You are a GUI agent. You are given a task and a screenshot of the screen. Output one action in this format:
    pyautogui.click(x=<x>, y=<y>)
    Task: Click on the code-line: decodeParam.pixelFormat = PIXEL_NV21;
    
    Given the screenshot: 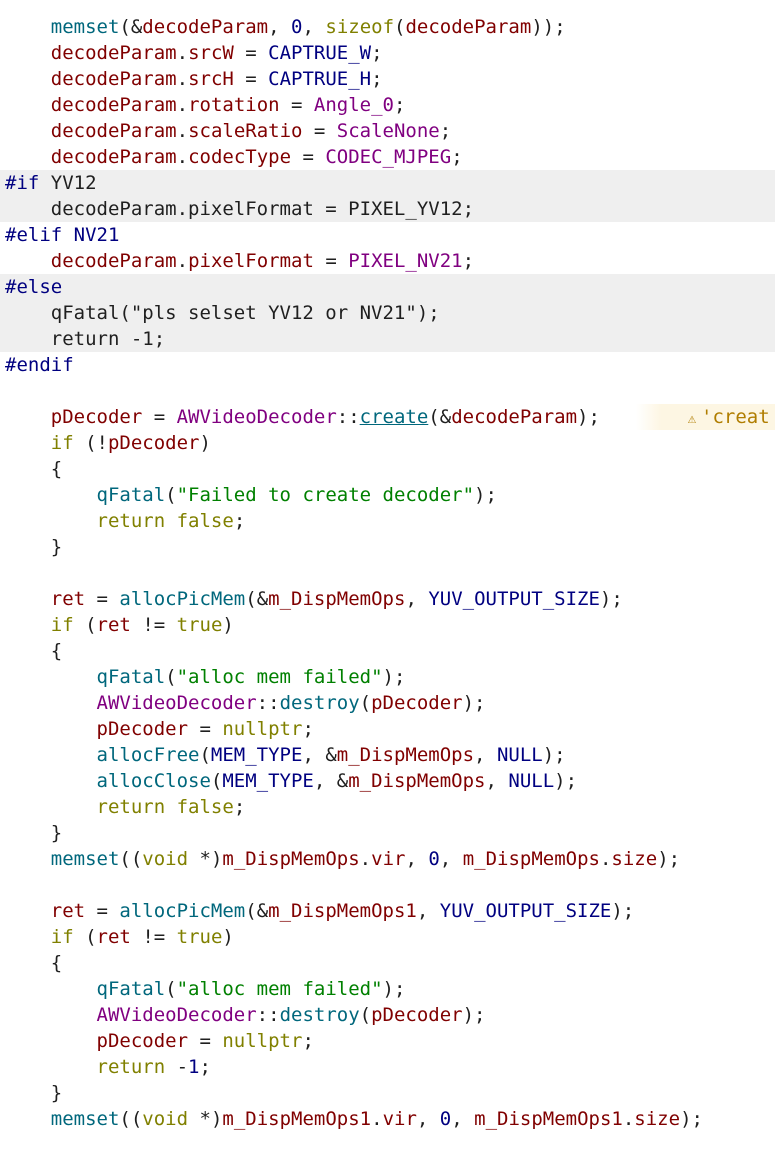 What is the action you would take?
    pyautogui.click(x=387, y=261)
    